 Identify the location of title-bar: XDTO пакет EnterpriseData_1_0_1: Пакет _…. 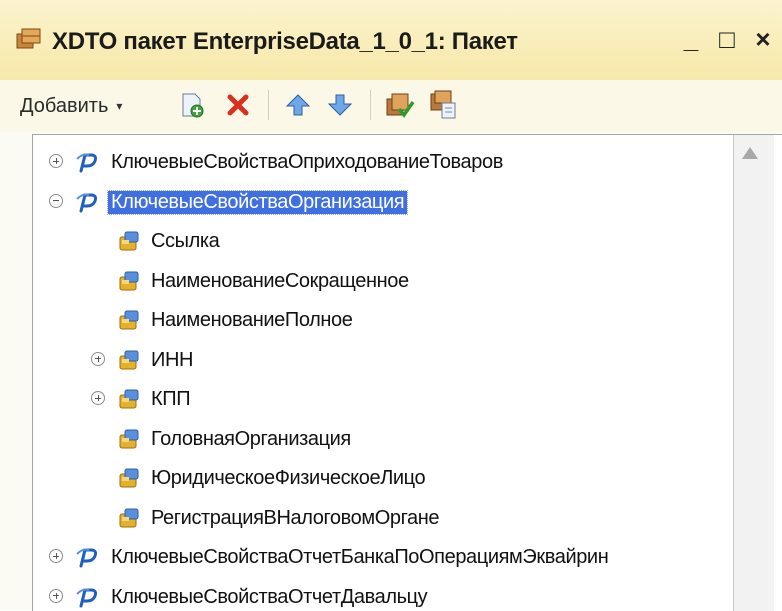
(391, 40).